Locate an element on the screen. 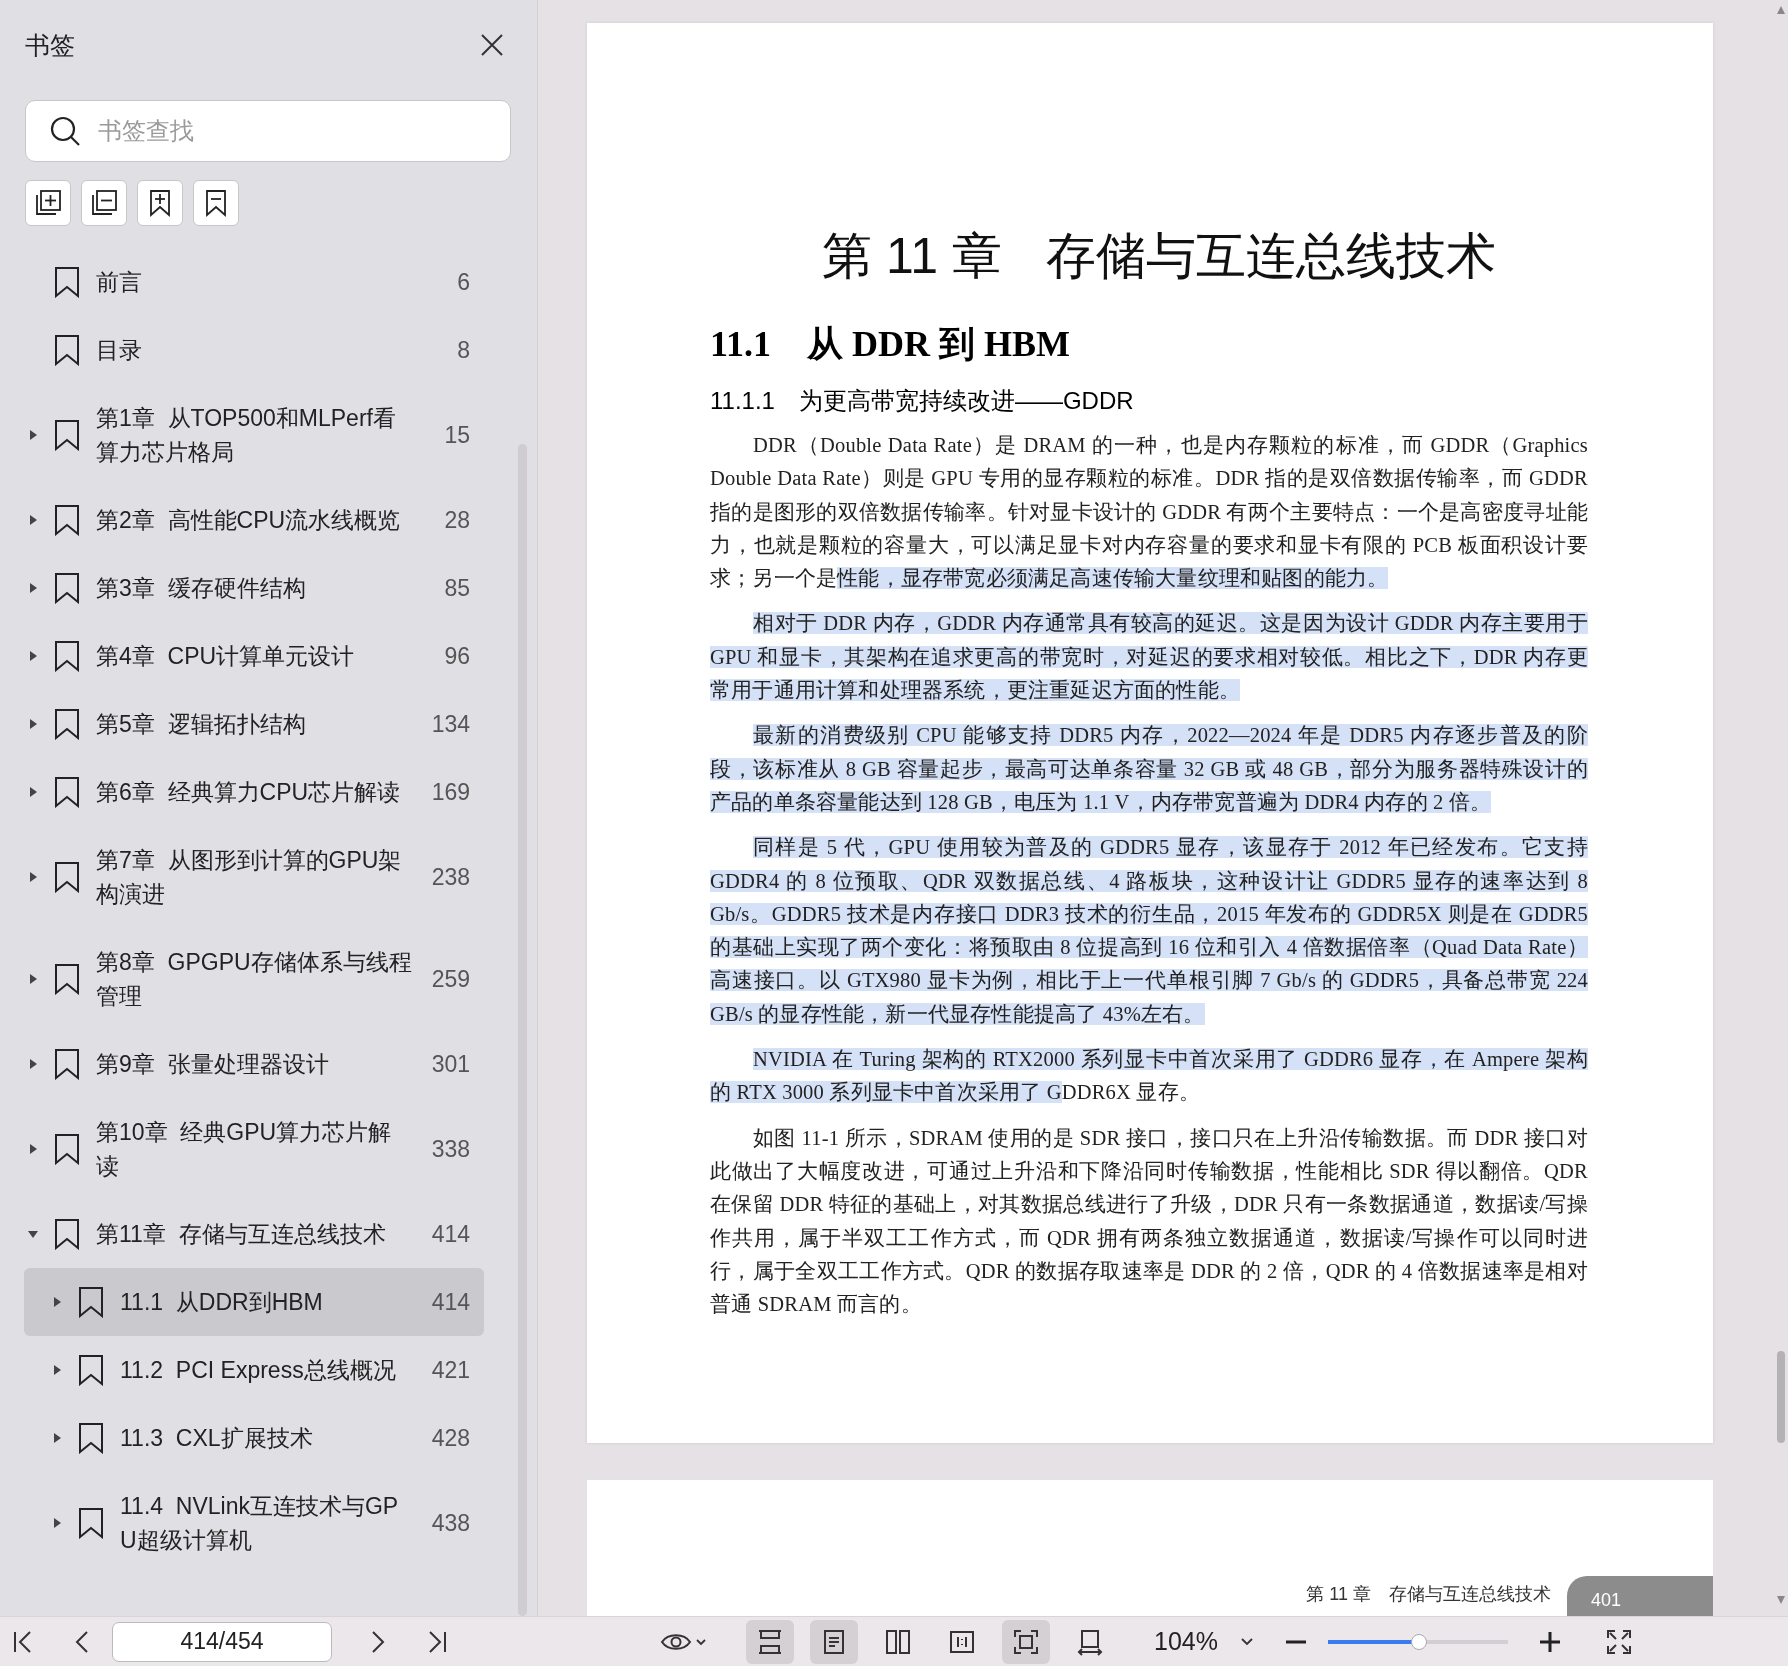 Image resolution: width=1788 pixels, height=1666 pixels. collapse-all-button is located at coordinates (104, 203).